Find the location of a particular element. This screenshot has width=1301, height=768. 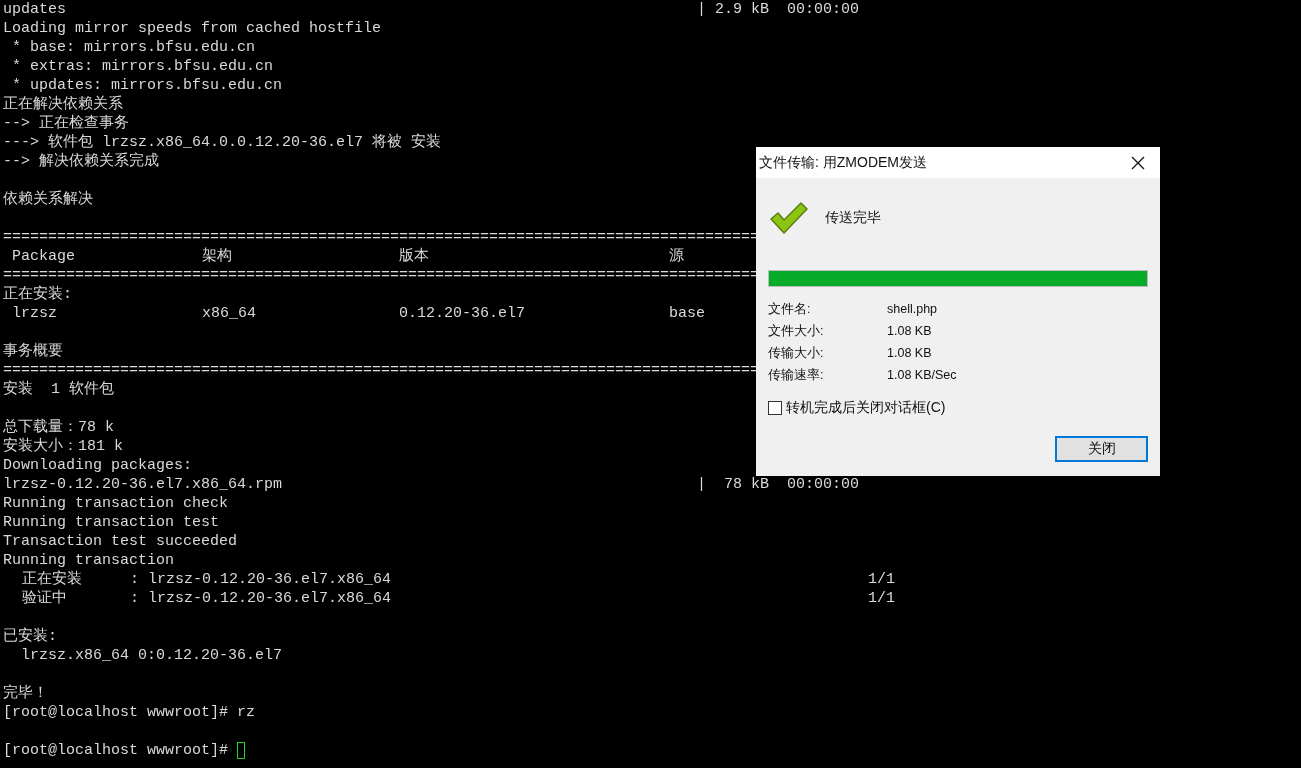

info-value: 1.08 KB/Sec is located at coordinates (922, 375).